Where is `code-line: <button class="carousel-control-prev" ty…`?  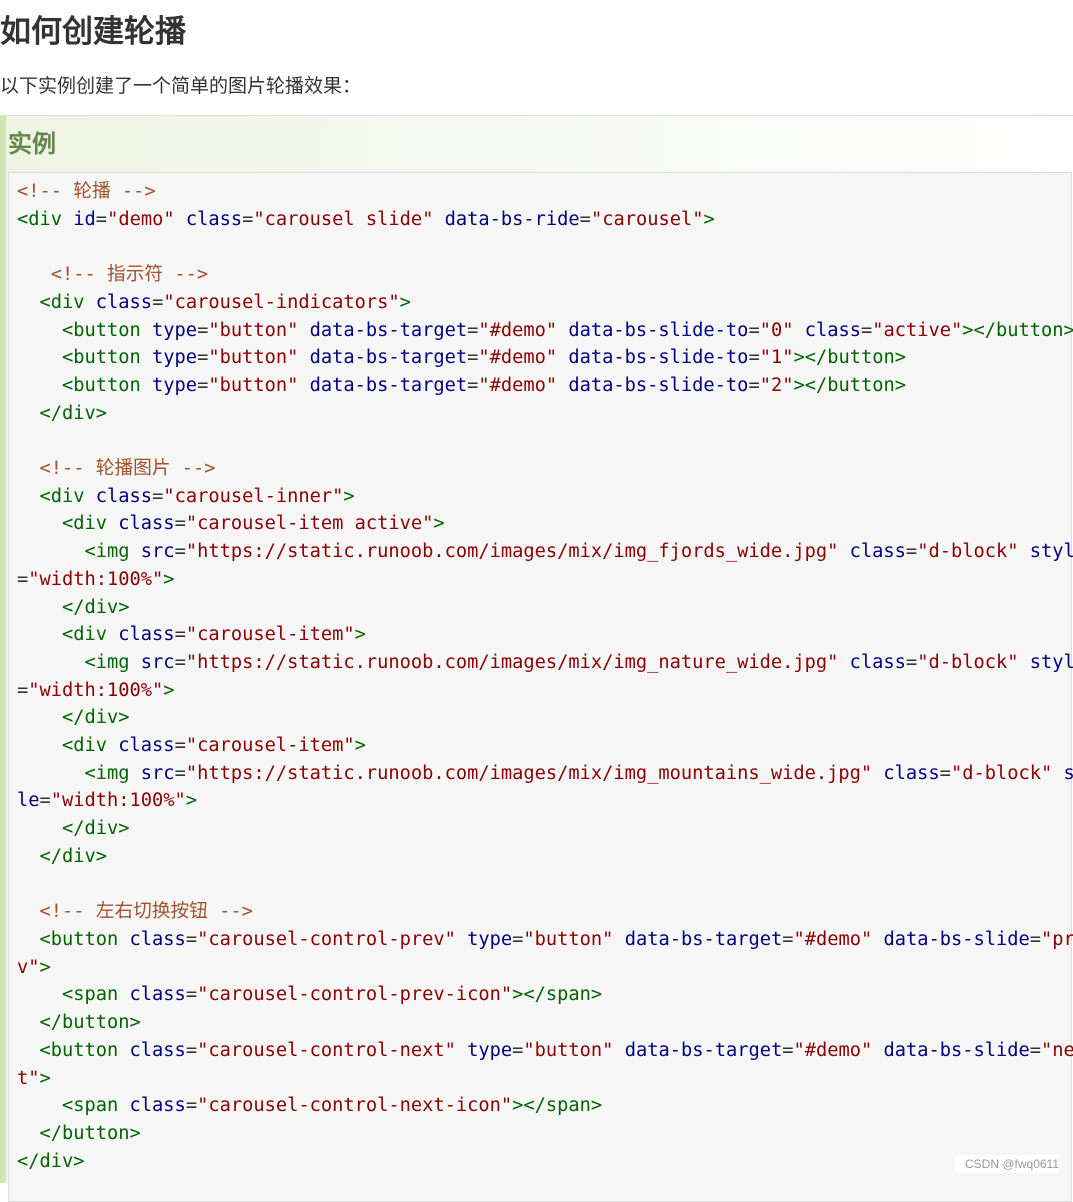
code-line: <button class="carousel-control-prev" ty… is located at coordinates (545, 940).